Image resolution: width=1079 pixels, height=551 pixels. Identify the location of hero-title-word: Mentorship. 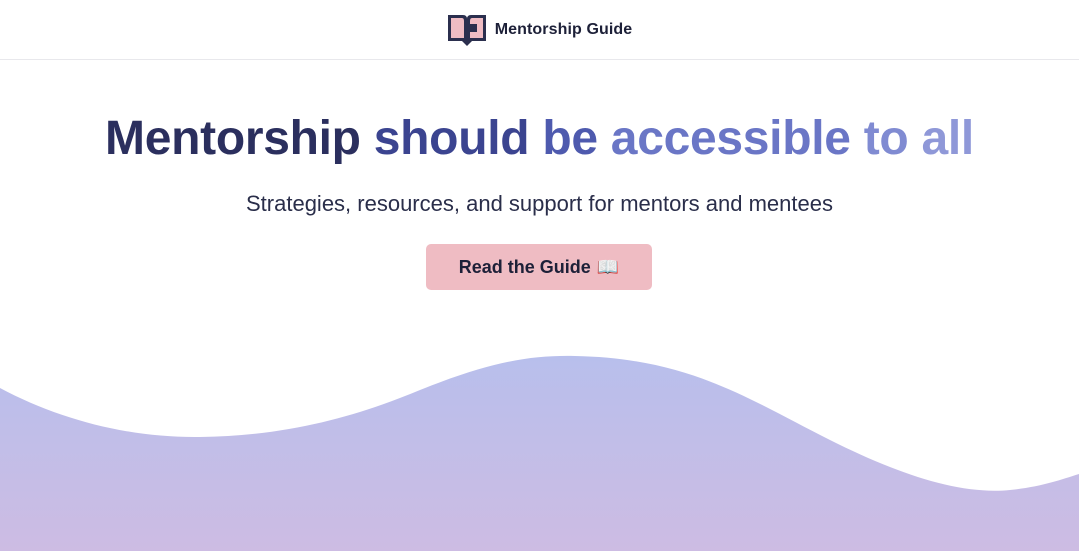
(233, 138).